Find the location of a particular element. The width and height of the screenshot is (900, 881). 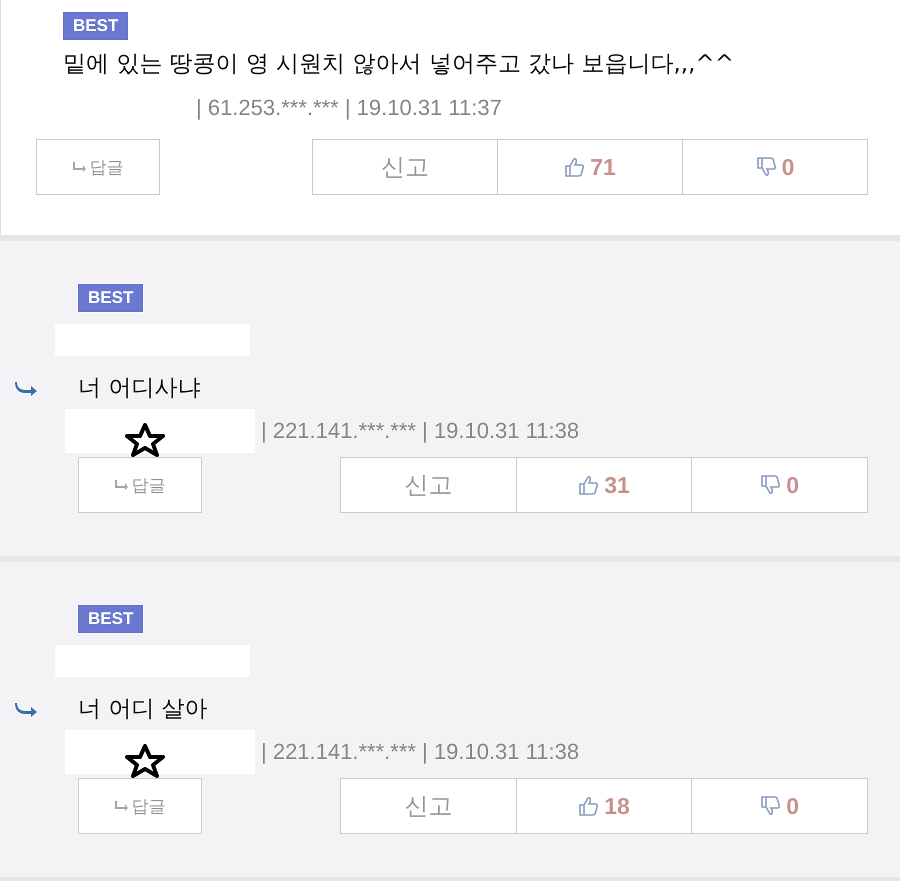

comment-text: 너 어디사냐 is located at coordinates (139, 388).